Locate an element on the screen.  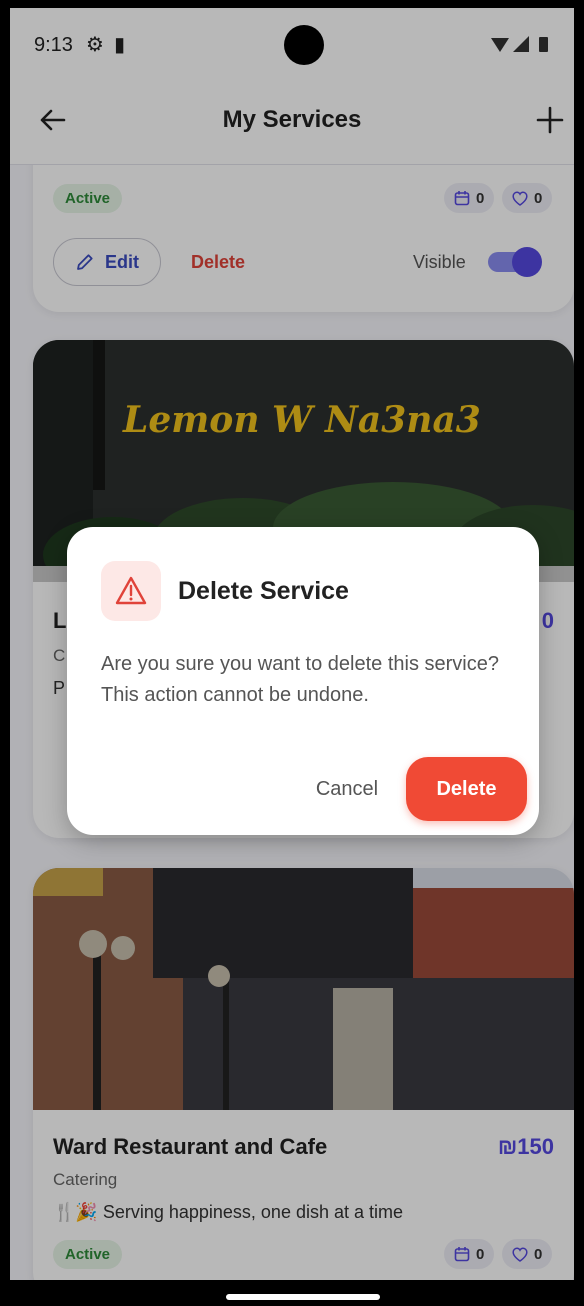
cancel-button: Cancel is located at coordinates (347, 789).